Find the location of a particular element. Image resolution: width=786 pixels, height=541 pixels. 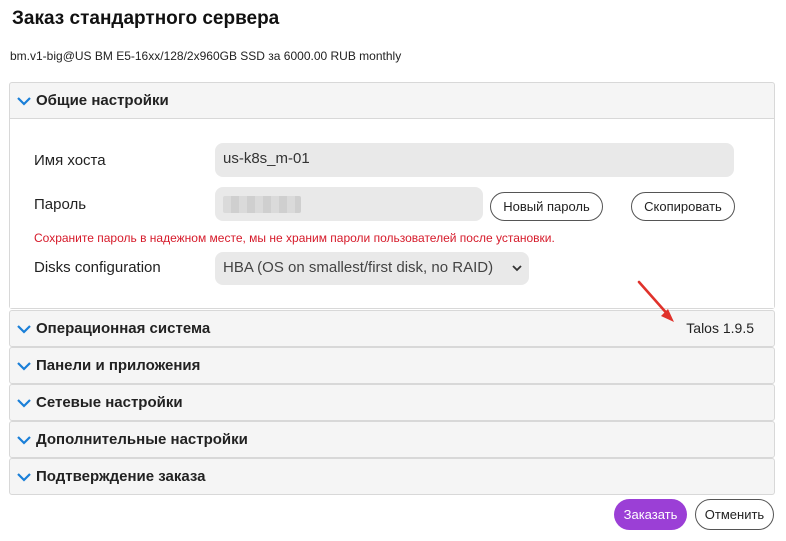

additional-panel: Дополнительные настройки is located at coordinates (392, 439).